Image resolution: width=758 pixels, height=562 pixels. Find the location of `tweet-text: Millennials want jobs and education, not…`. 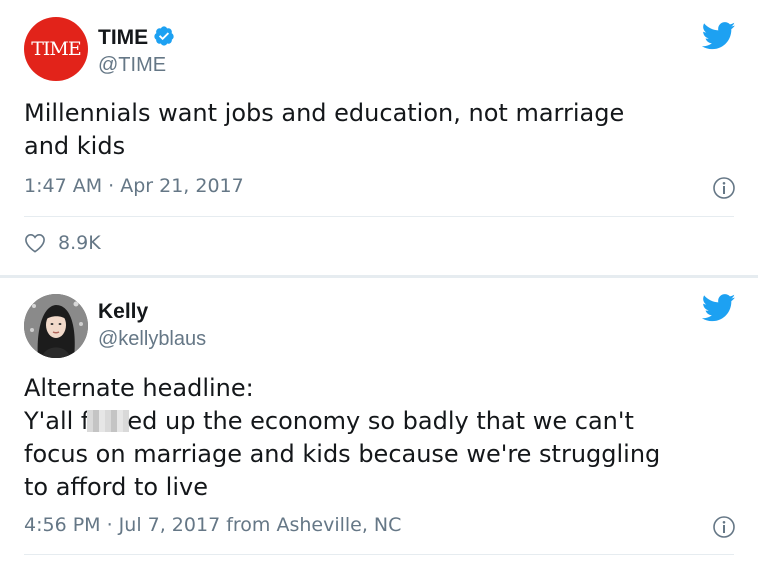

tweet-text: Millennials want jobs and education, not… is located at coordinates (324, 129).